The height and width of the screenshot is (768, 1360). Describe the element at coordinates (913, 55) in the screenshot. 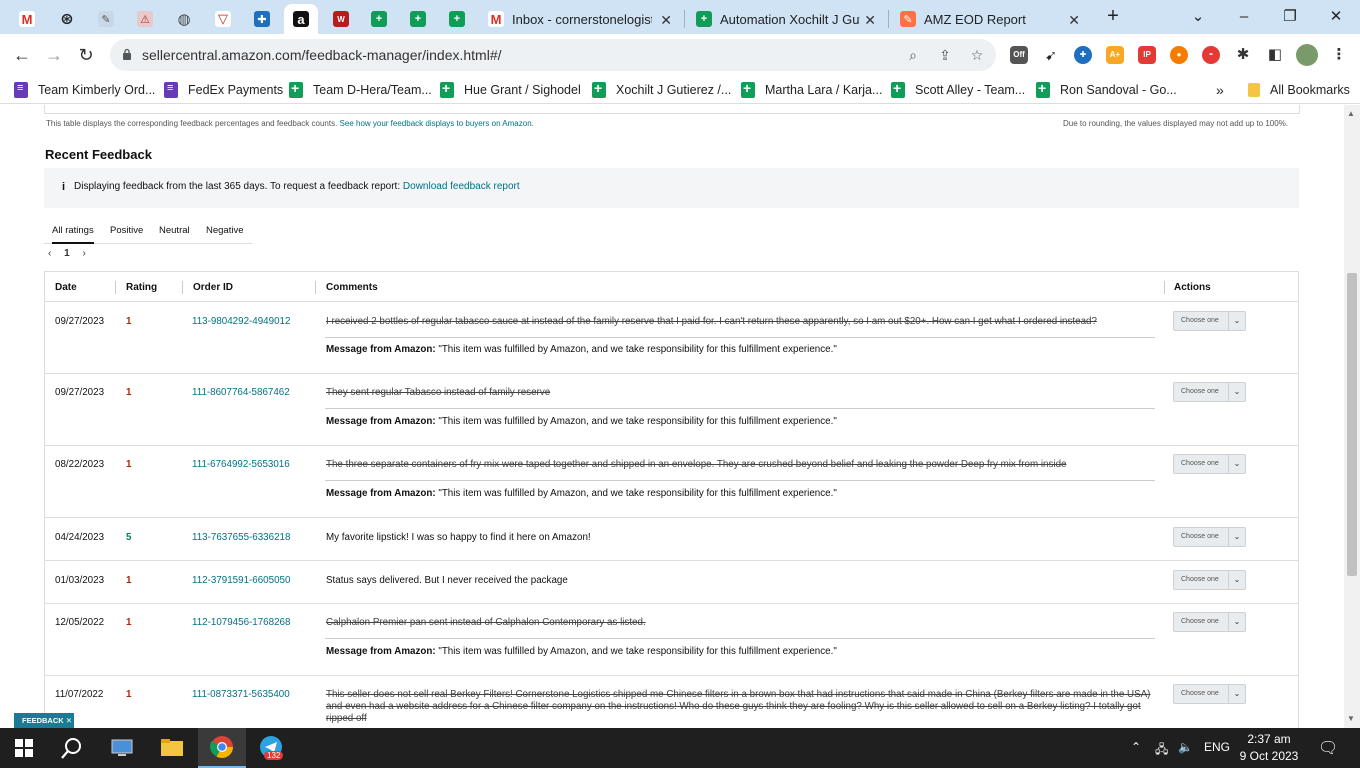

I see `zoom-icon: ⌕` at that location.